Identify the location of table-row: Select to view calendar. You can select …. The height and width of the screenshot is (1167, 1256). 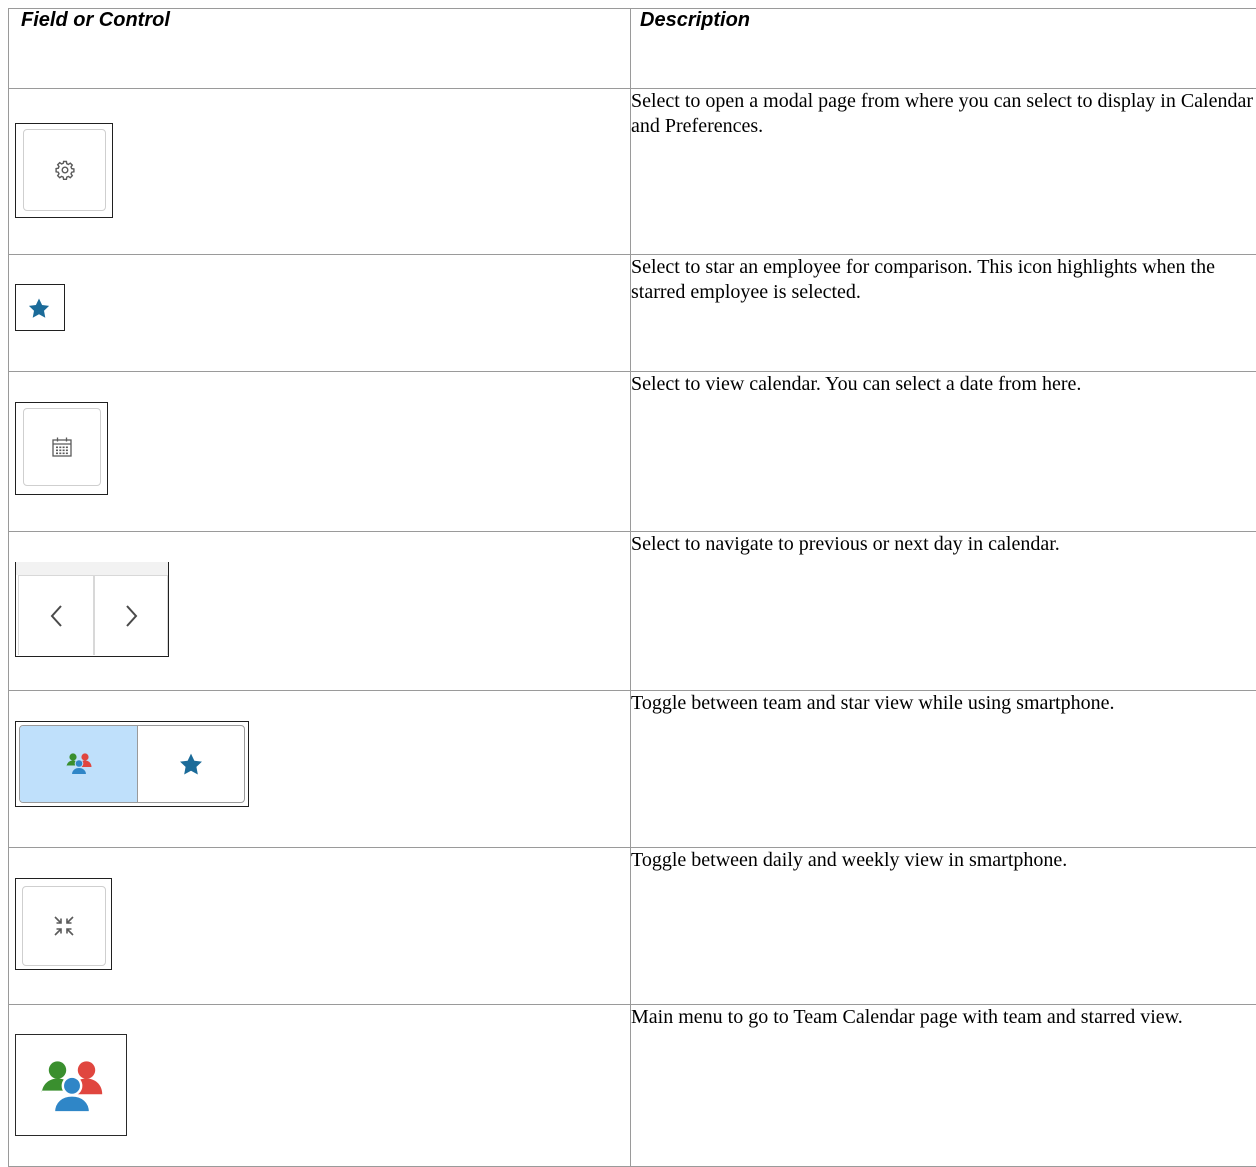
(632, 452).